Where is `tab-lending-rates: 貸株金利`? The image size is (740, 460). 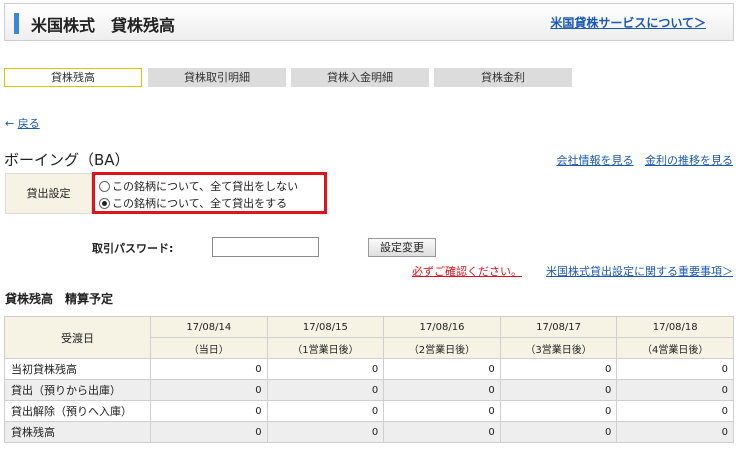 tab-lending-rates: 貸株金利 is located at coordinates (503, 77).